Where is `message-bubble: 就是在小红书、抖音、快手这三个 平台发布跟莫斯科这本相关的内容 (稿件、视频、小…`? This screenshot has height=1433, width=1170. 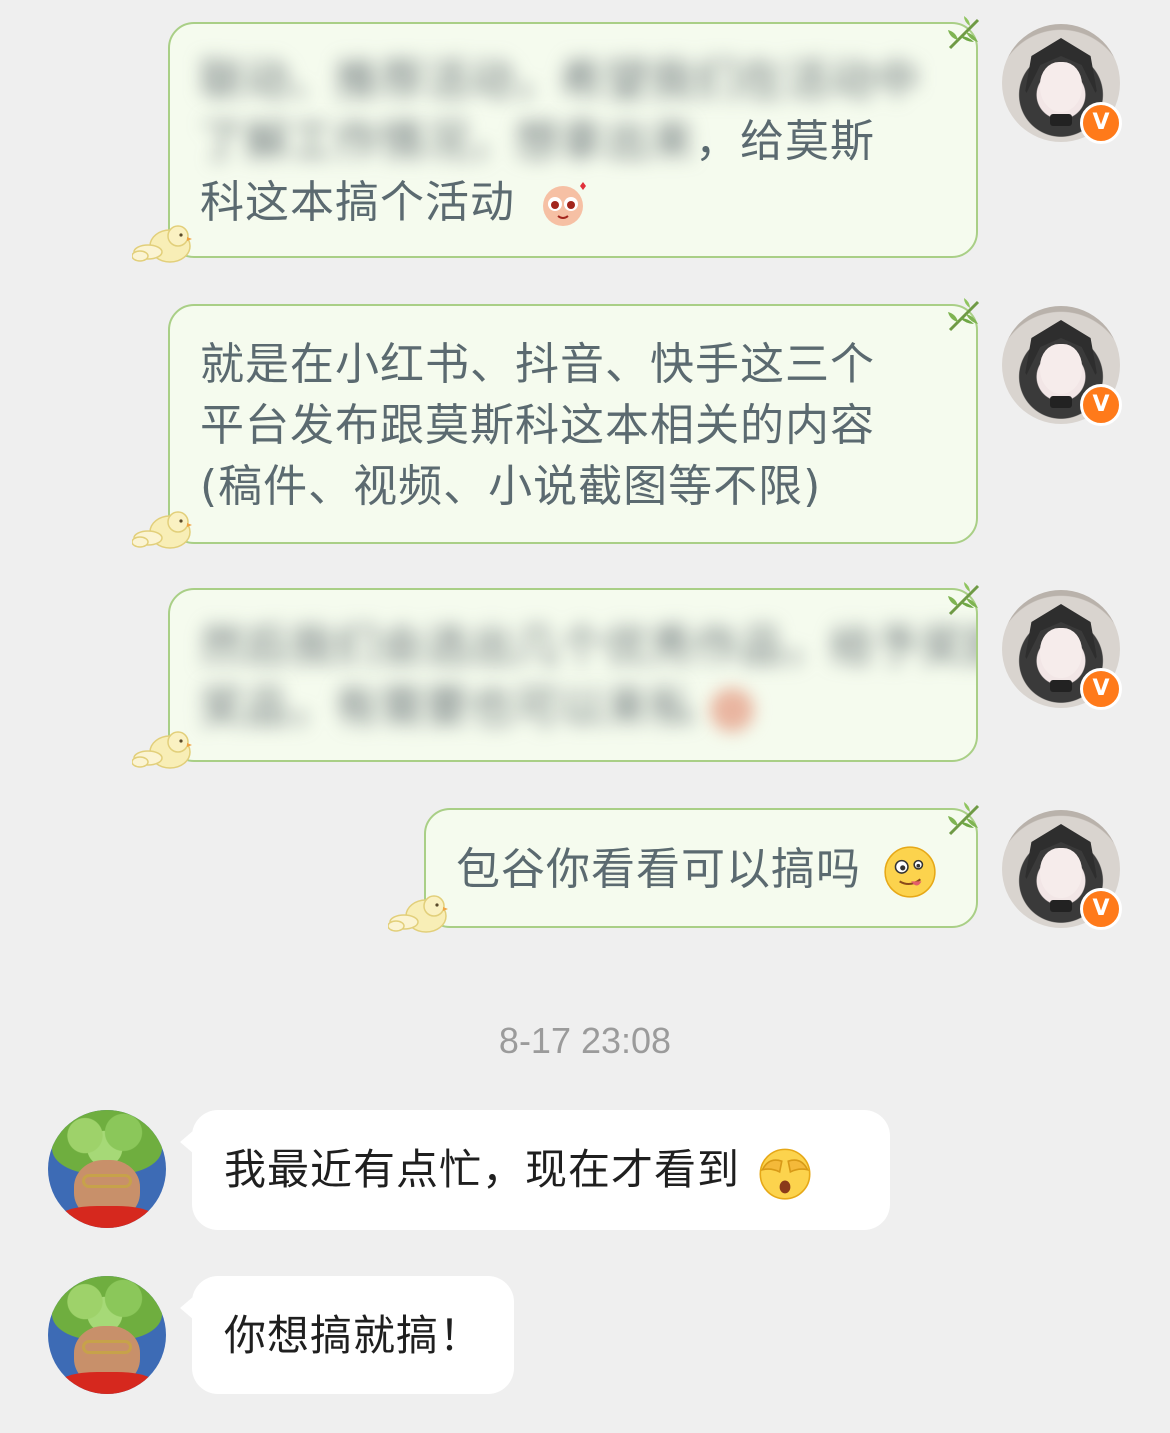
message-bubble: 就是在小红书、抖音、快手这三个 平台发布跟莫斯科这本相关的内容 (稿件、视频、小… is located at coordinates (573, 424).